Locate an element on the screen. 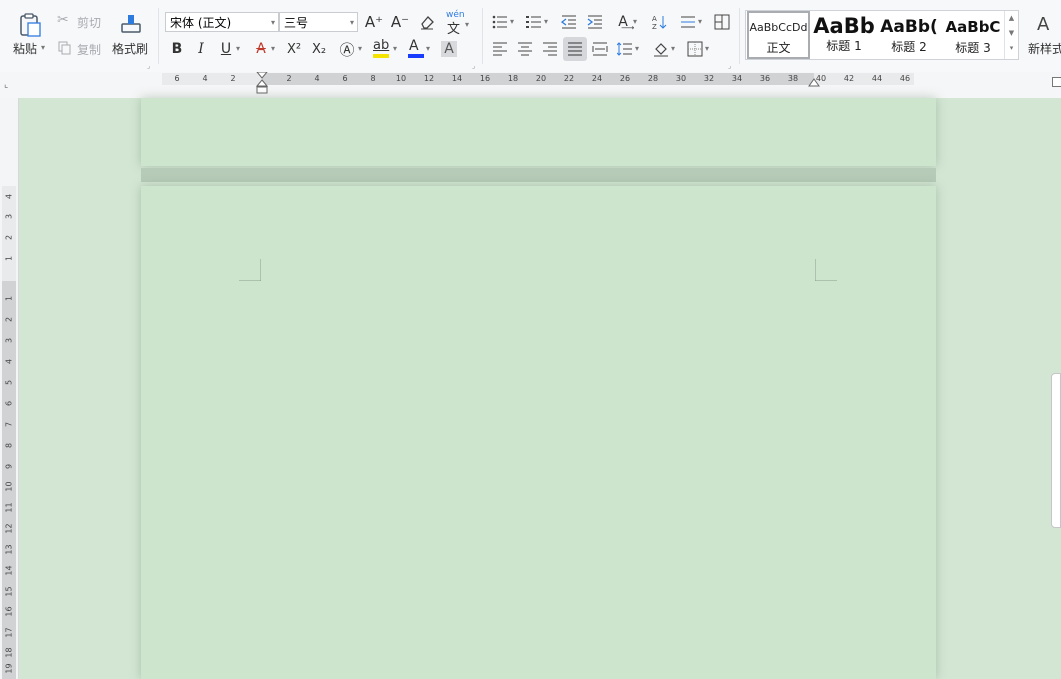 This screenshot has height=679, width=1061. more-styles-icon: ▾ is located at coordinates (1011, 48).